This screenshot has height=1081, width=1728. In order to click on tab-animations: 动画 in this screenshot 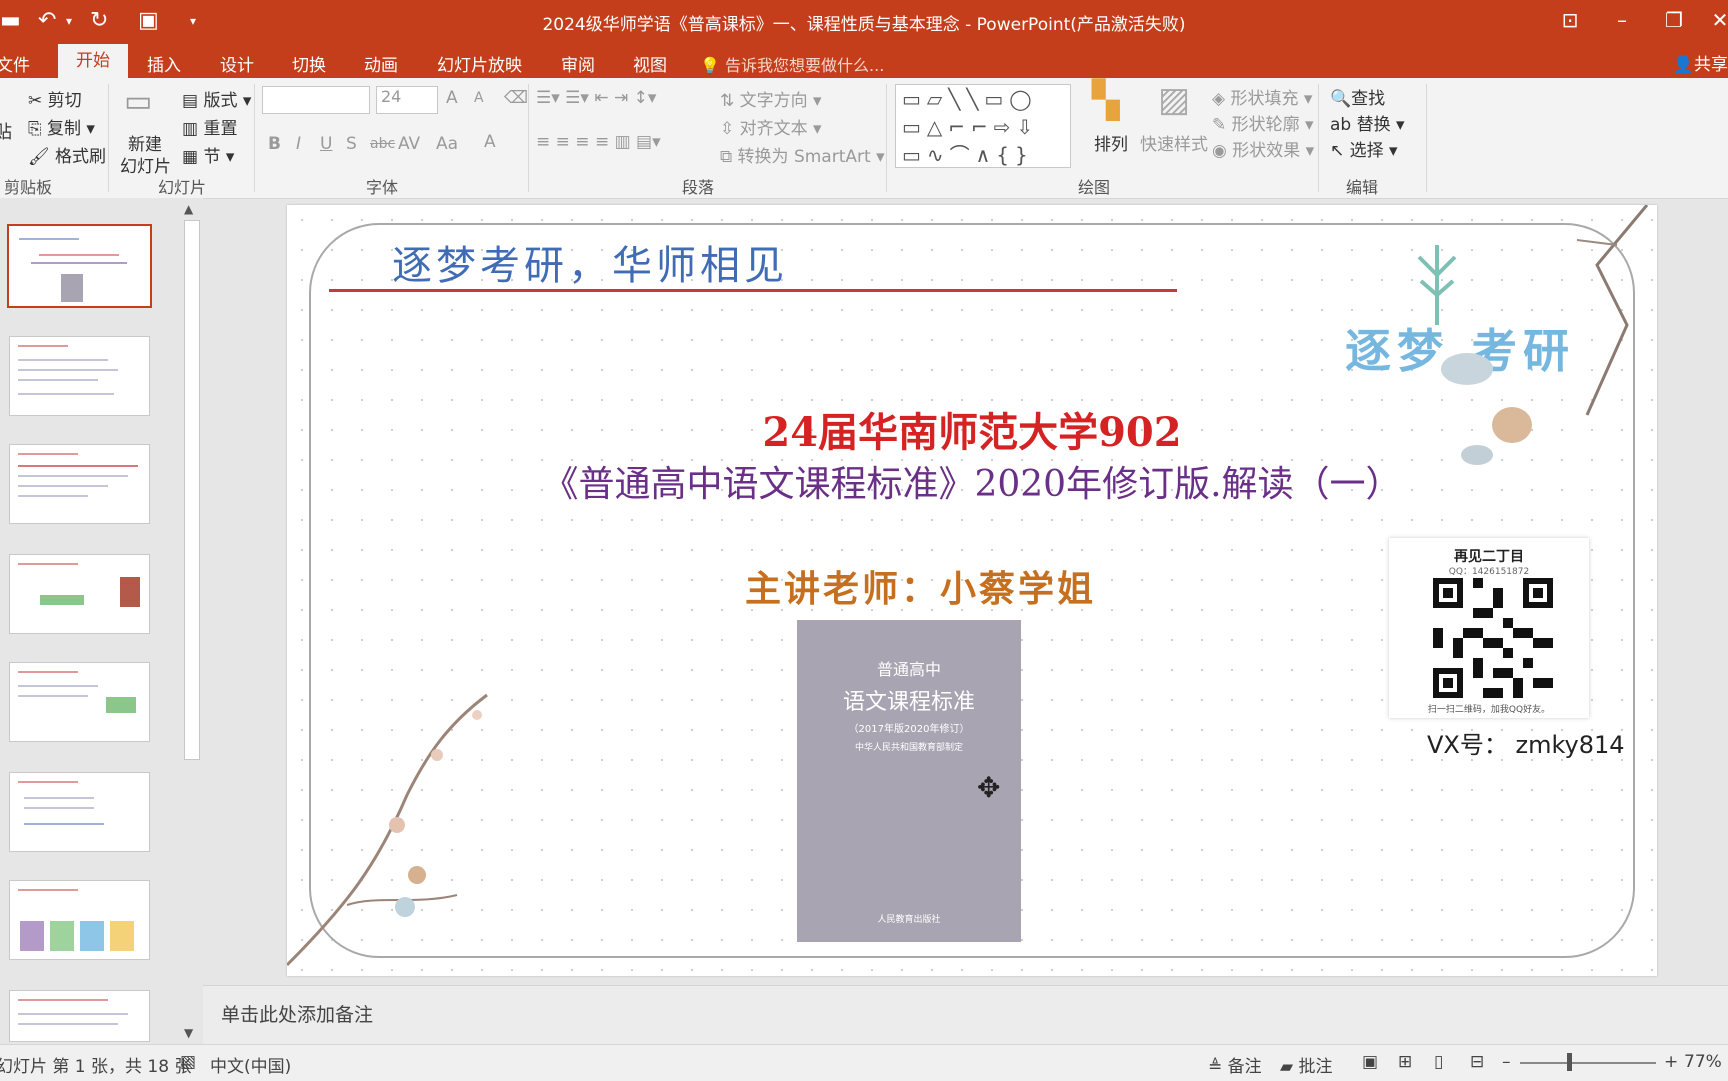, I will do `click(381, 63)`.